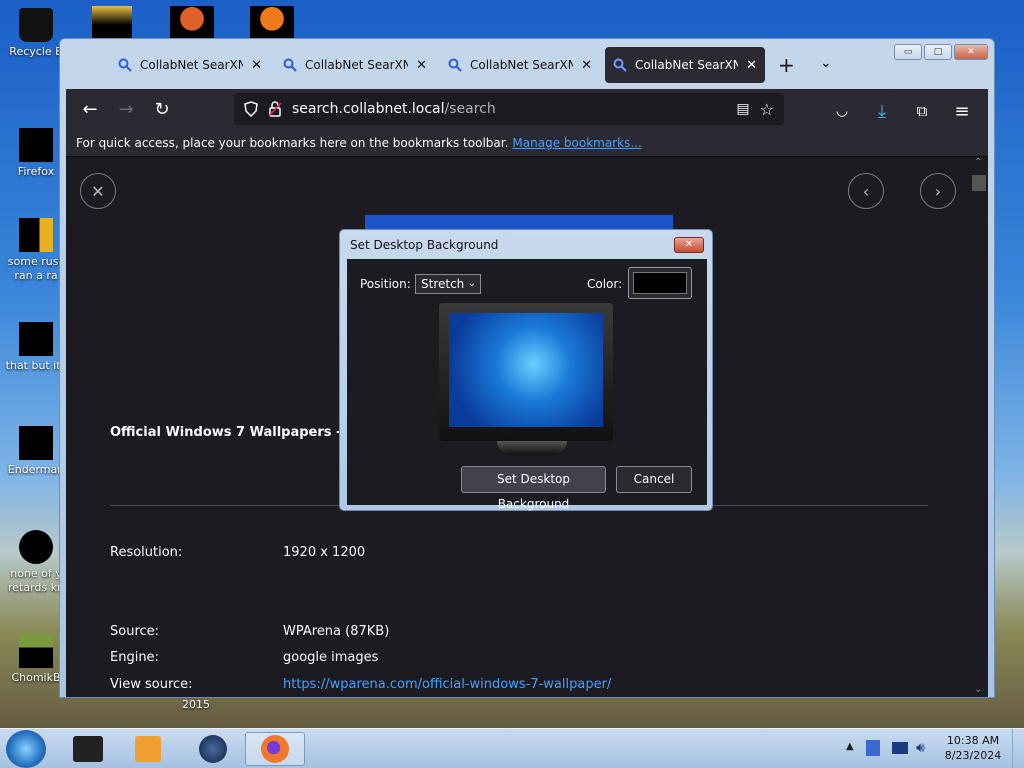  I want to click on wallpaper-preview-image, so click(519, 222).